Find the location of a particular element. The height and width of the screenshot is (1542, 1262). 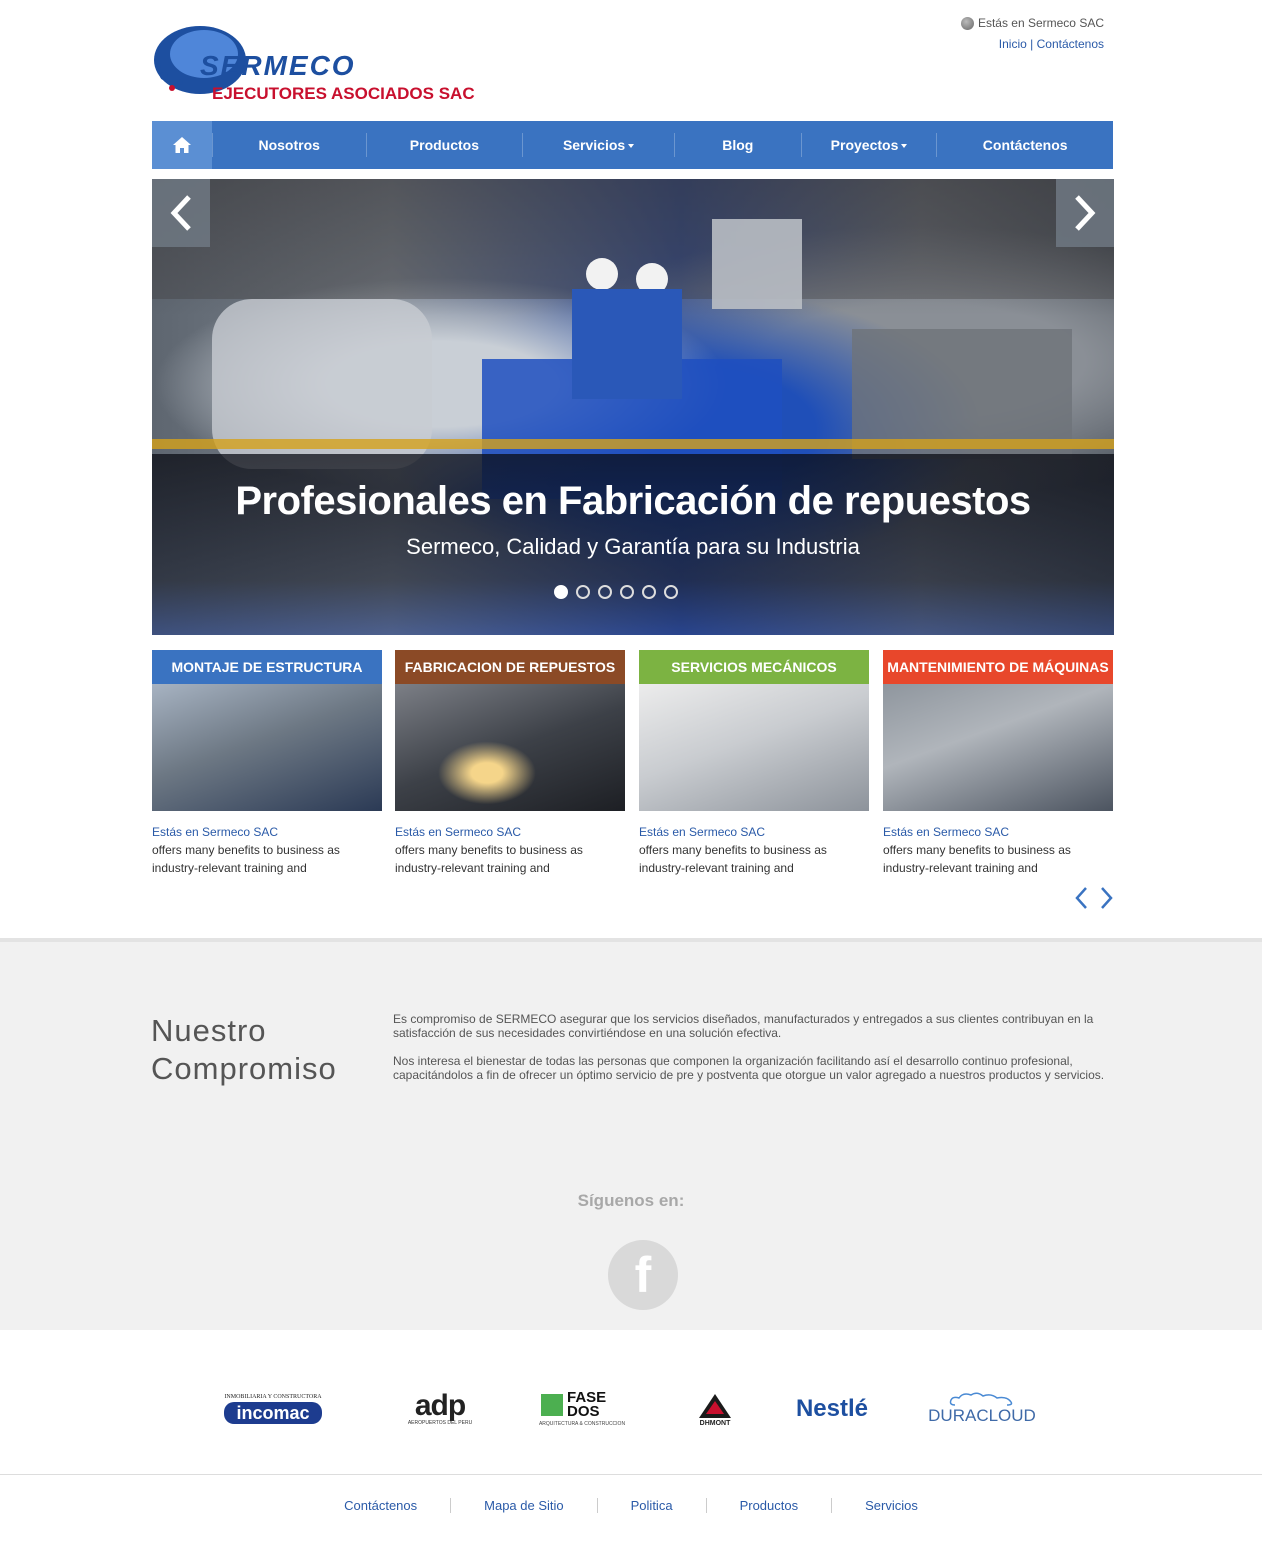

footer-link-contactenos: Contáctenos is located at coordinates (380, 1505).